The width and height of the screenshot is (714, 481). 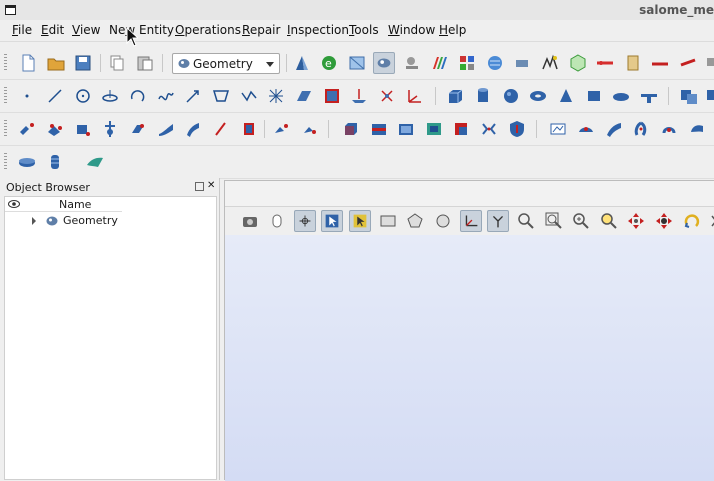 I want to click on pipe-tshape-icon, so click(x=649, y=96).